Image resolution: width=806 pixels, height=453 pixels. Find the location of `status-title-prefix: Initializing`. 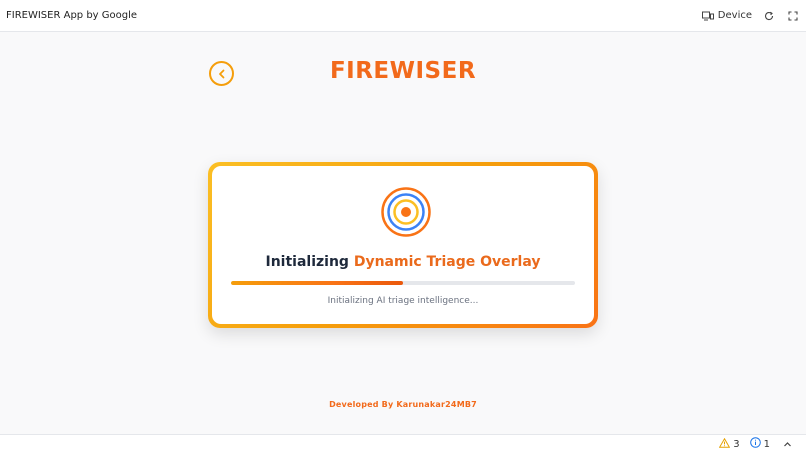

status-title-prefix: Initializing is located at coordinates (307, 262).